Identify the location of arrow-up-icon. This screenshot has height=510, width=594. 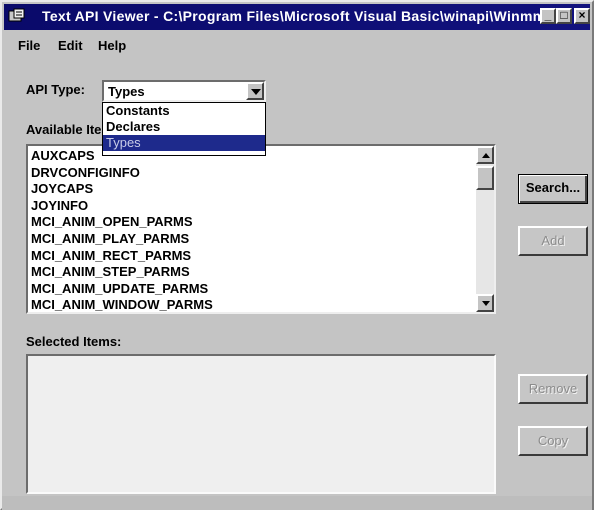
(486, 155).